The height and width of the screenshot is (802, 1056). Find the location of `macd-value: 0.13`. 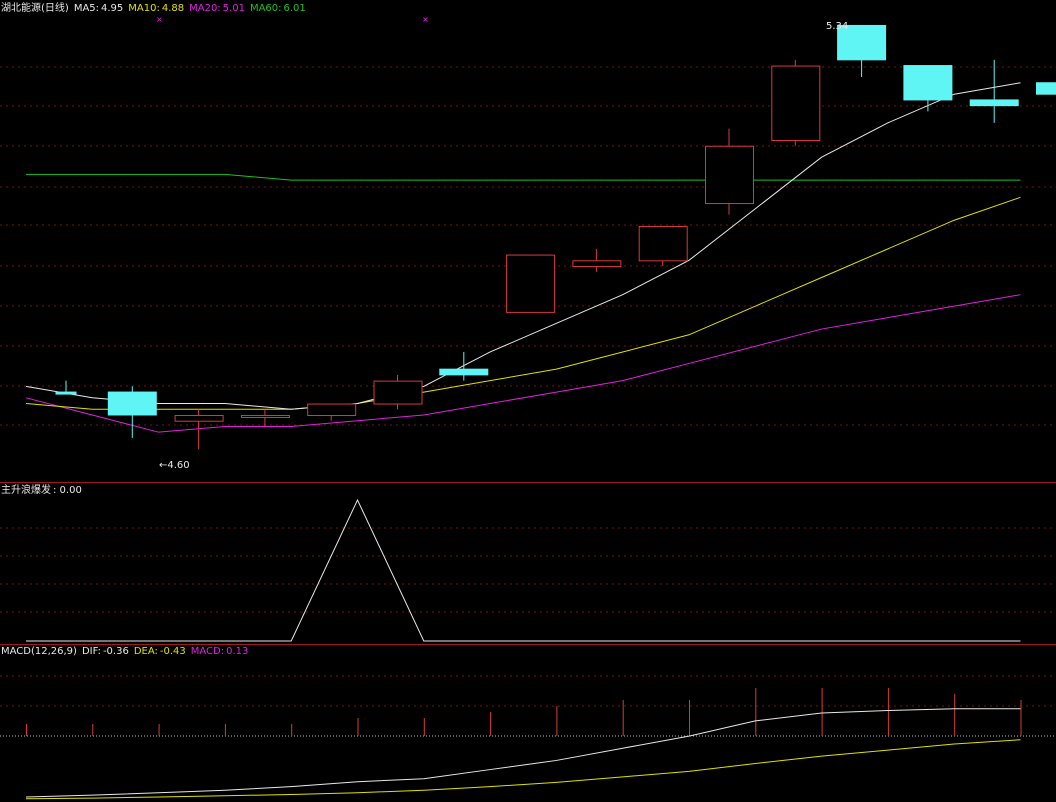

macd-value: 0.13 is located at coordinates (237, 651).